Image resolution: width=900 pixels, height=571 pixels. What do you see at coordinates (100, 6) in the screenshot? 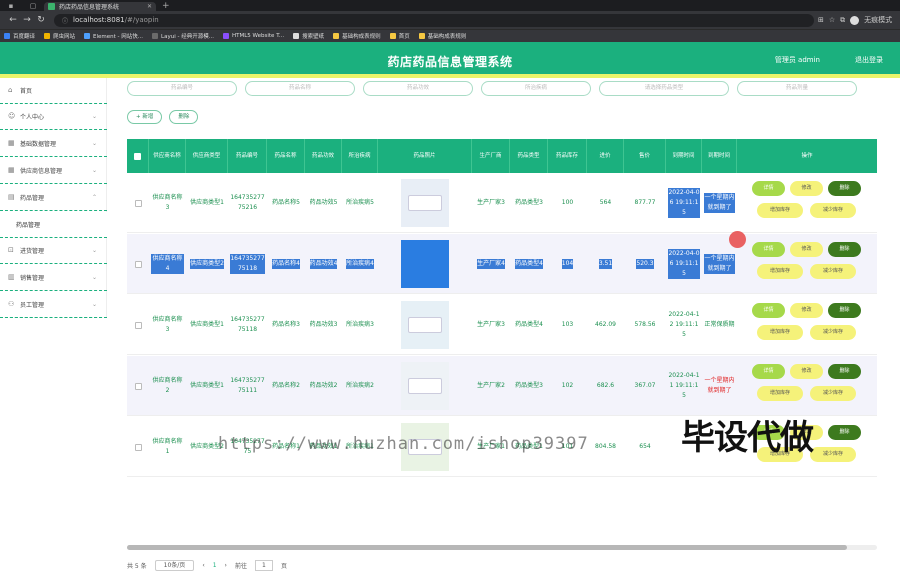
I see `browser-tab: 药店药品信息管理系统 ✕` at bounding box center [100, 6].